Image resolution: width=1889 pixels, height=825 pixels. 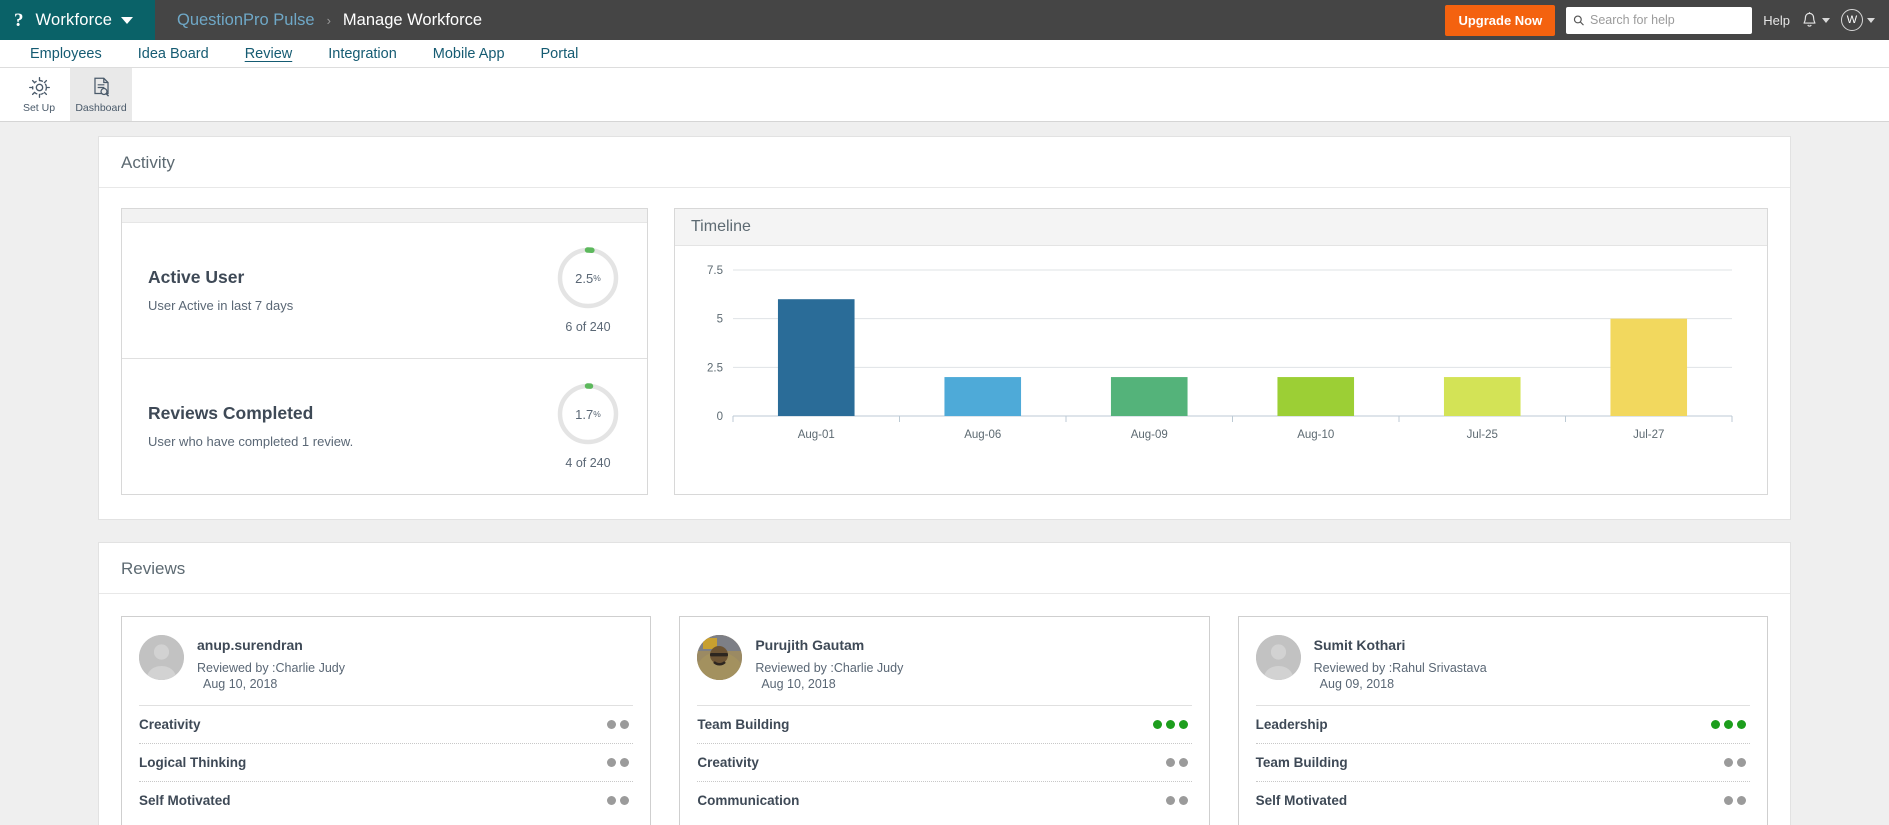 What do you see at coordinates (829, 668) in the screenshot?
I see `reviewed-by: Reviewed by :Charlie Judy` at bounding box center [829, 668].